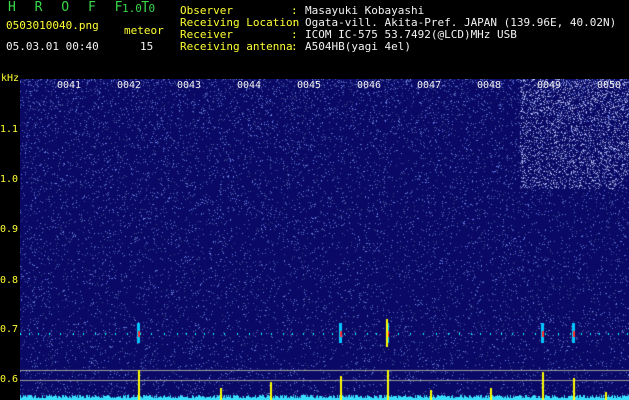  I want to click on receiver-value: ICOM IC-575 53.7492(@LCD)MHz USB, so click(411, 34).